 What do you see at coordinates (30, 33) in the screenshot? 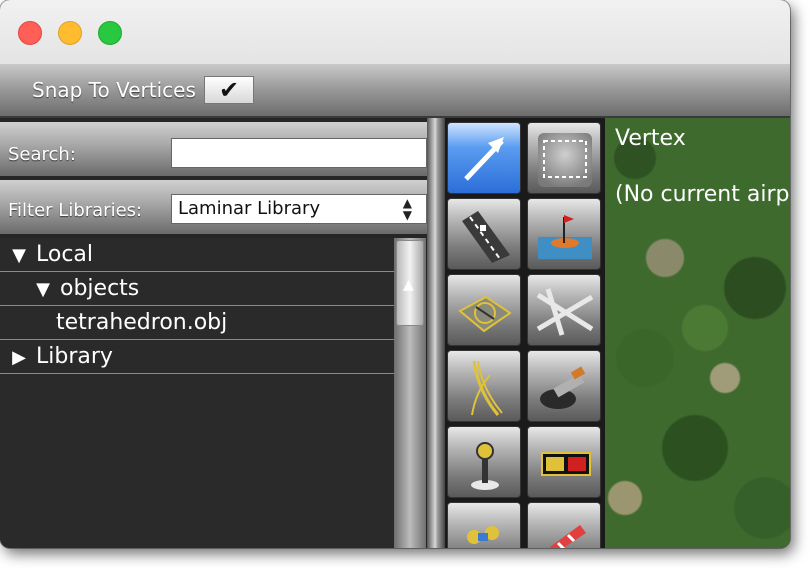
I see `close-window-button` at bounding box center [30, 33].